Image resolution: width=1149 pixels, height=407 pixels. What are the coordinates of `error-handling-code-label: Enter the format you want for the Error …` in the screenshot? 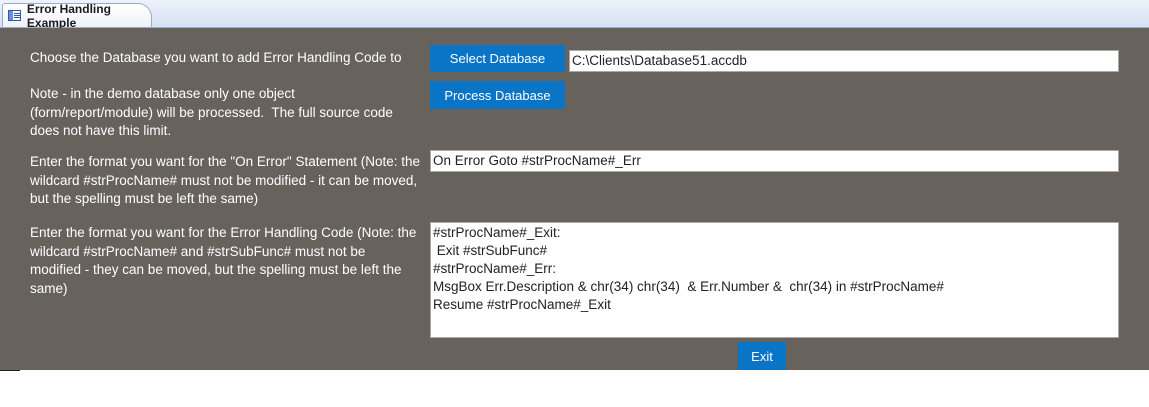 It's located at (225, 260).